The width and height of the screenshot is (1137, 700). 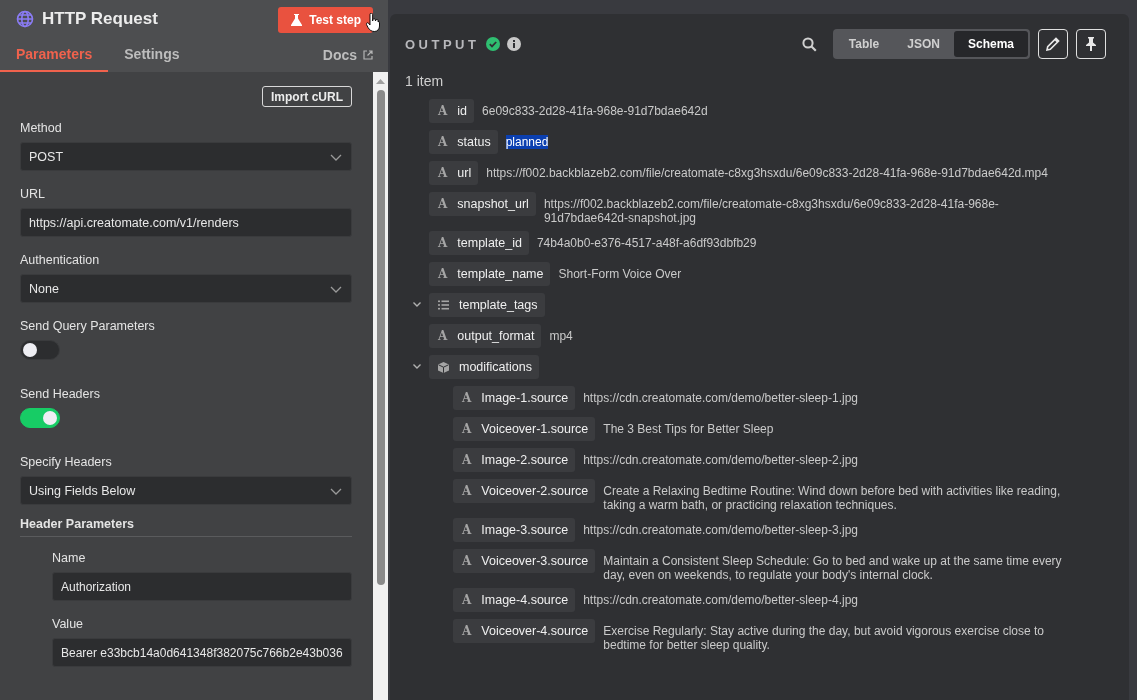 What do you see at coordinates (595, 111) in the screenshot?
I see `field-value: 6e09c833-2d28-41fa-968e-91d7bdae642d` at bounding box center [595, 111].